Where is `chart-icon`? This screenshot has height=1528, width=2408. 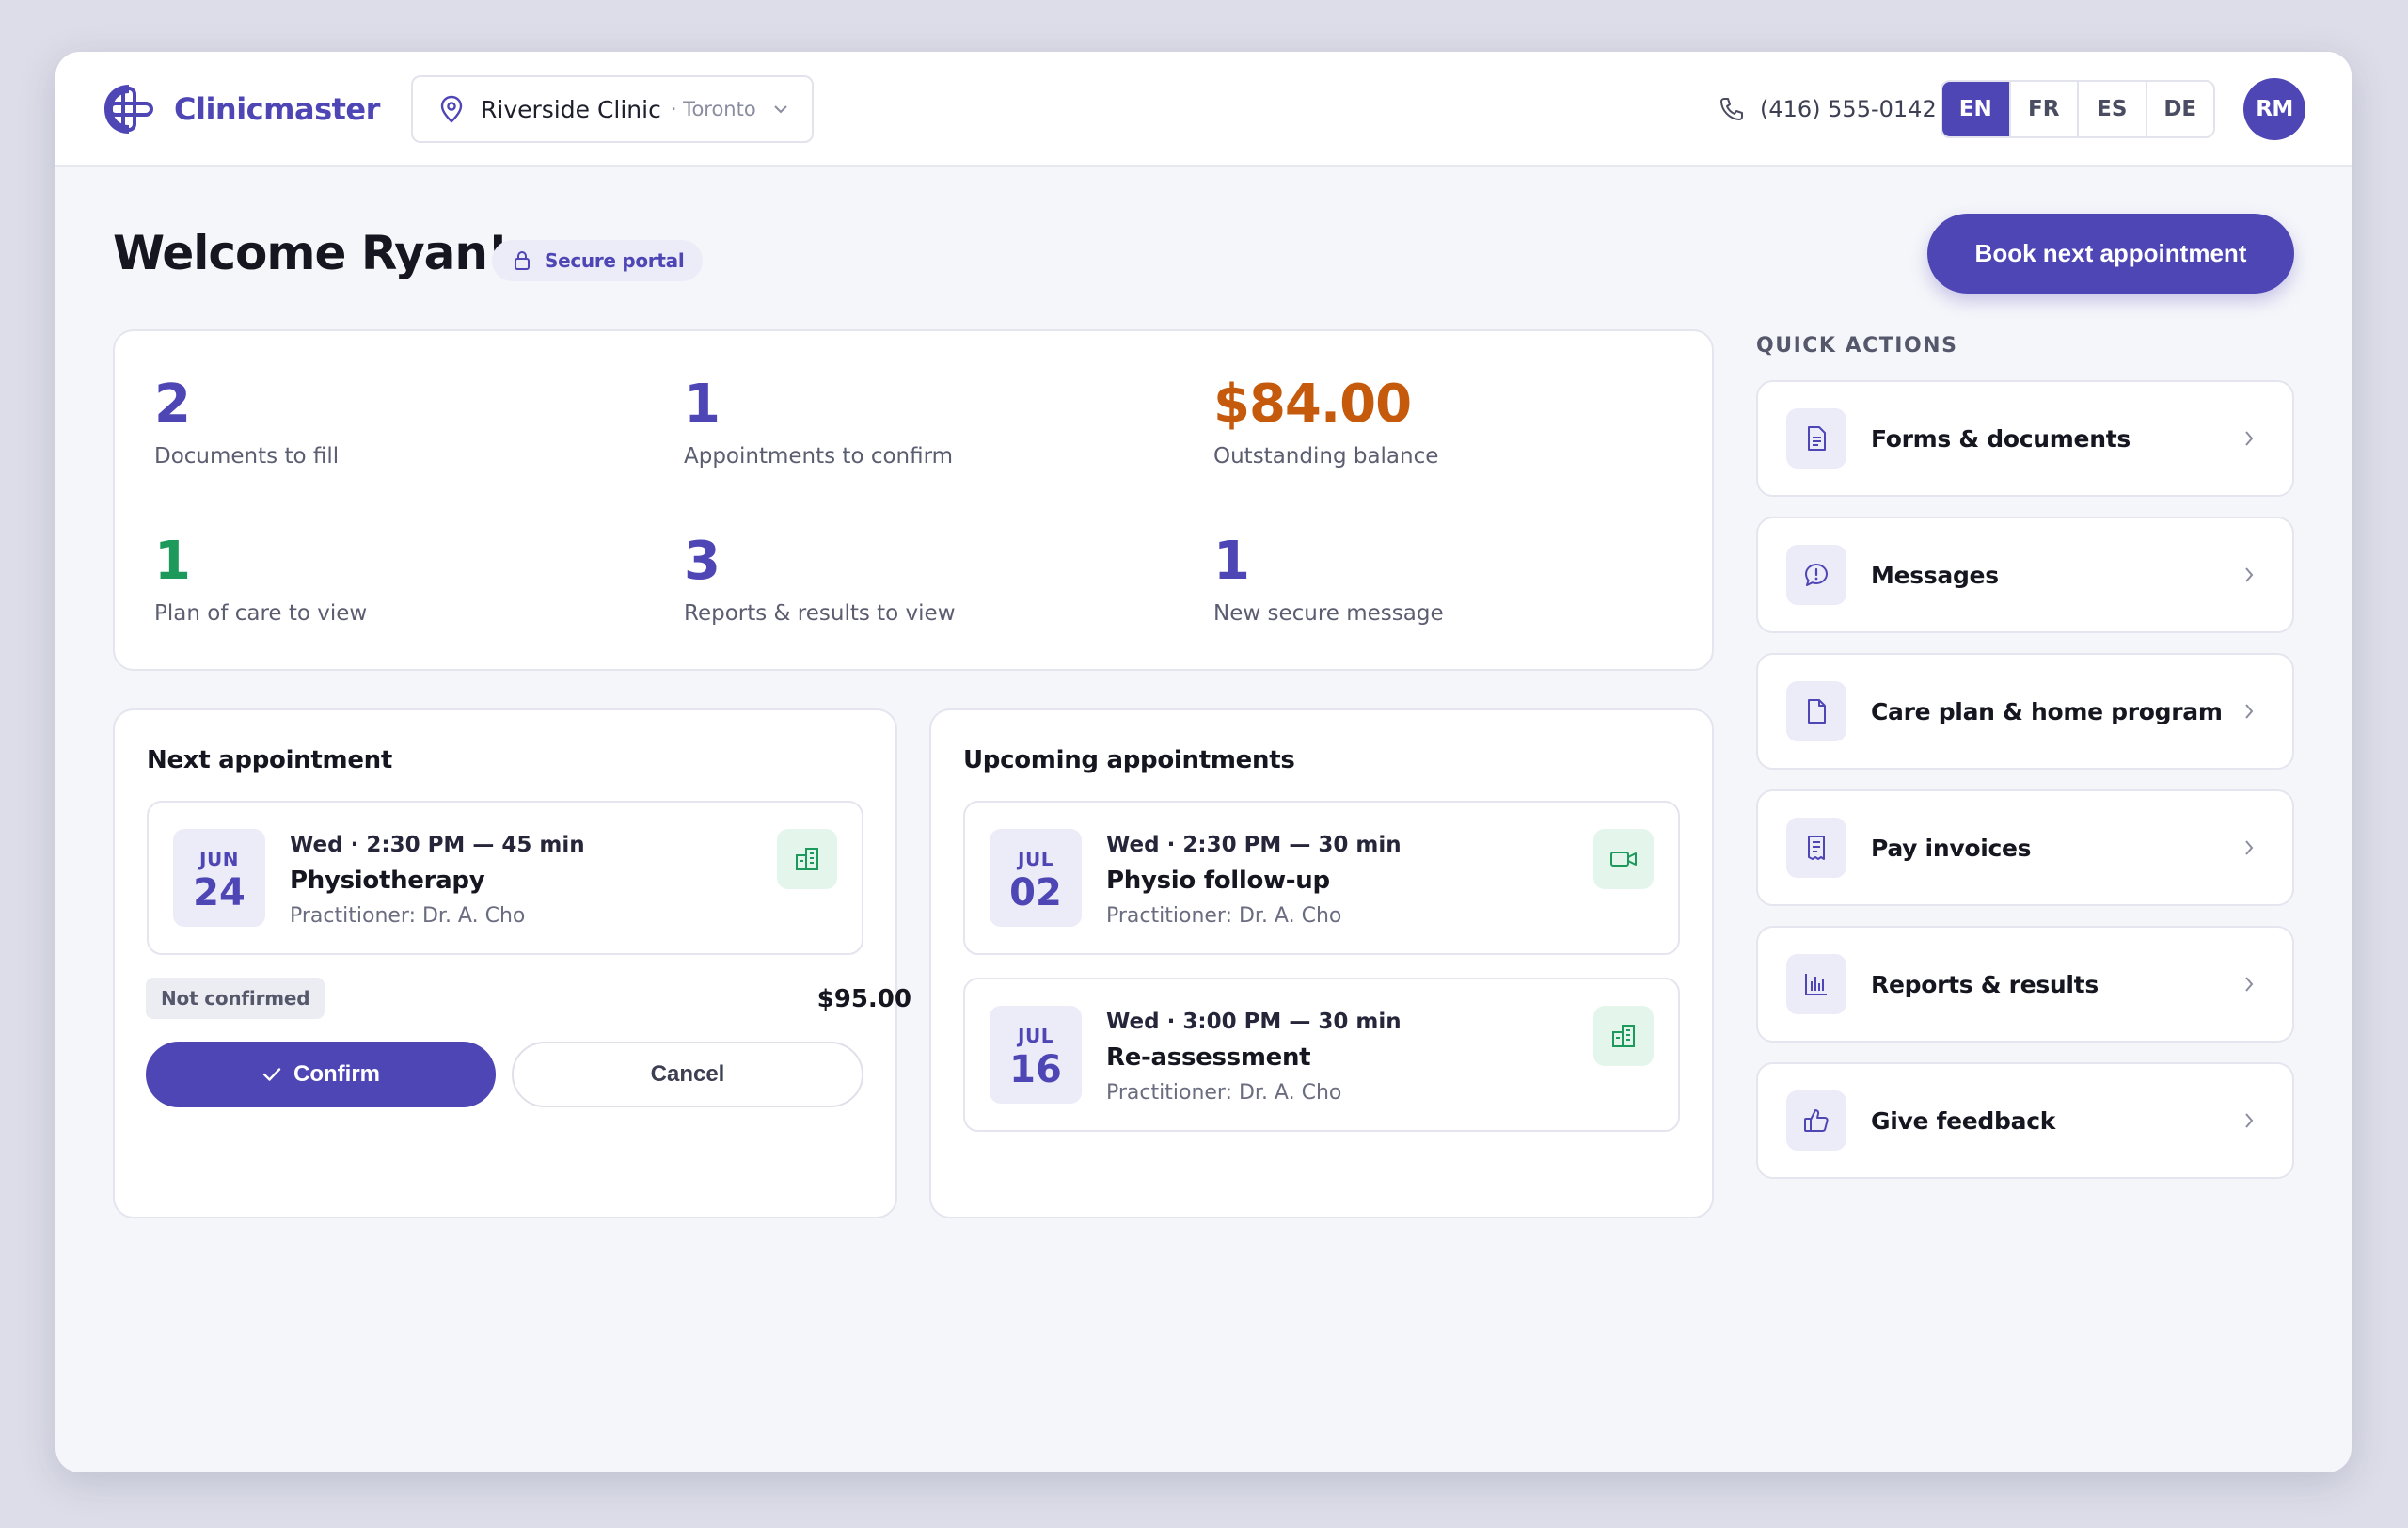
chart-icon is located at coordinates (1816, 984).